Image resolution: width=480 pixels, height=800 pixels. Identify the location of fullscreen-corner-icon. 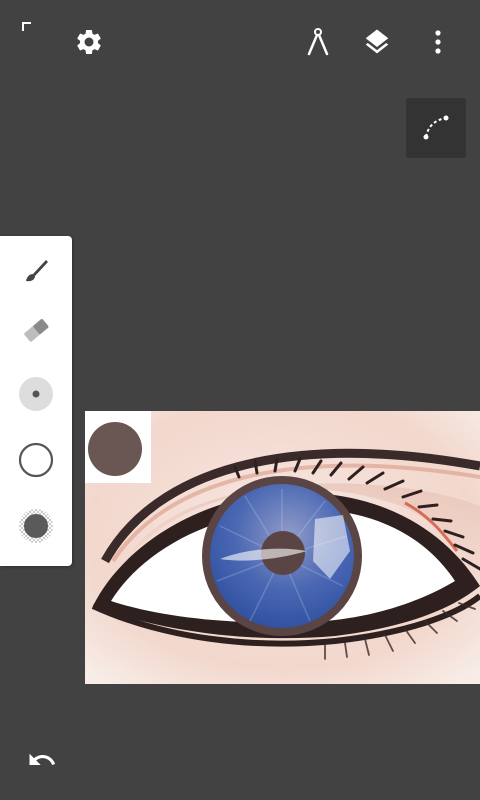
(26, 26).